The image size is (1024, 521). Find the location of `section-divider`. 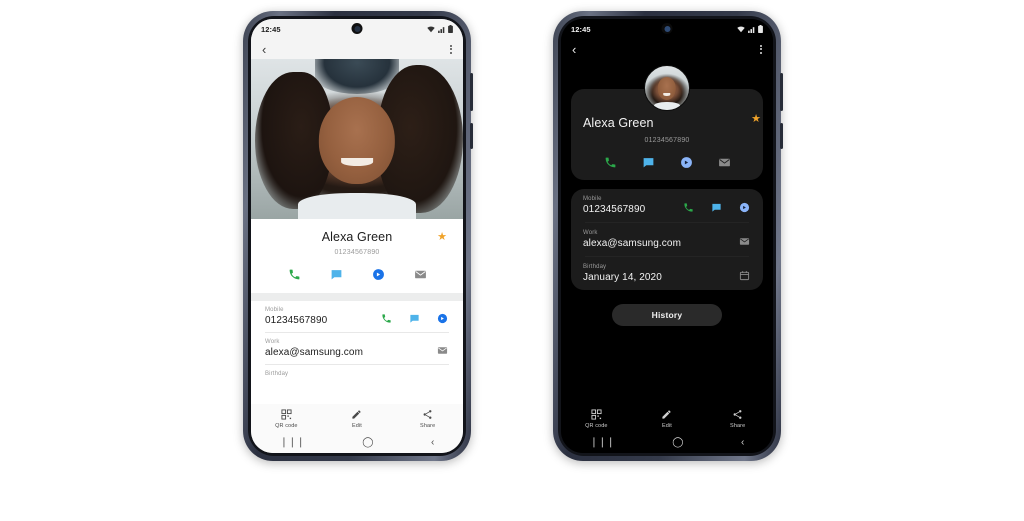

section-divider is located at coordinates (357, 297).